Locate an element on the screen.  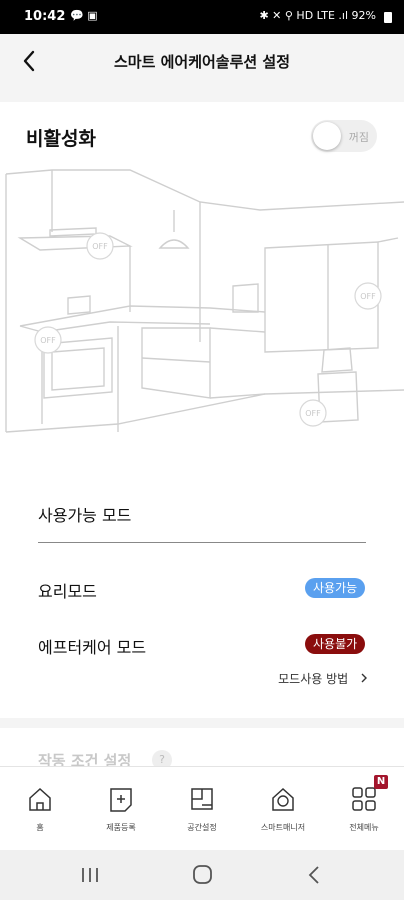
recents-icon is located at coordinates (90, 875).